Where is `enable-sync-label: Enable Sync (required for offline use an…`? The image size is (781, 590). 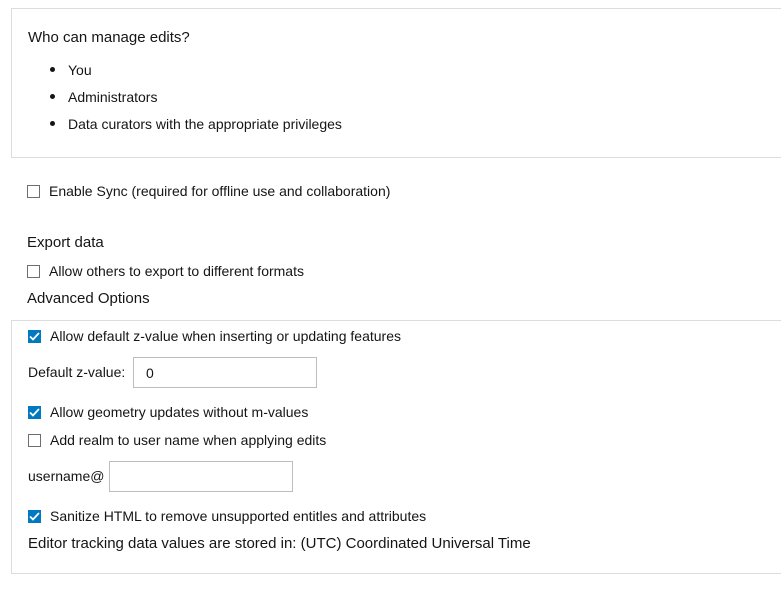
enable-sync-label: Enable Sync (required for offline use an… is located at coordinates (219, 191).